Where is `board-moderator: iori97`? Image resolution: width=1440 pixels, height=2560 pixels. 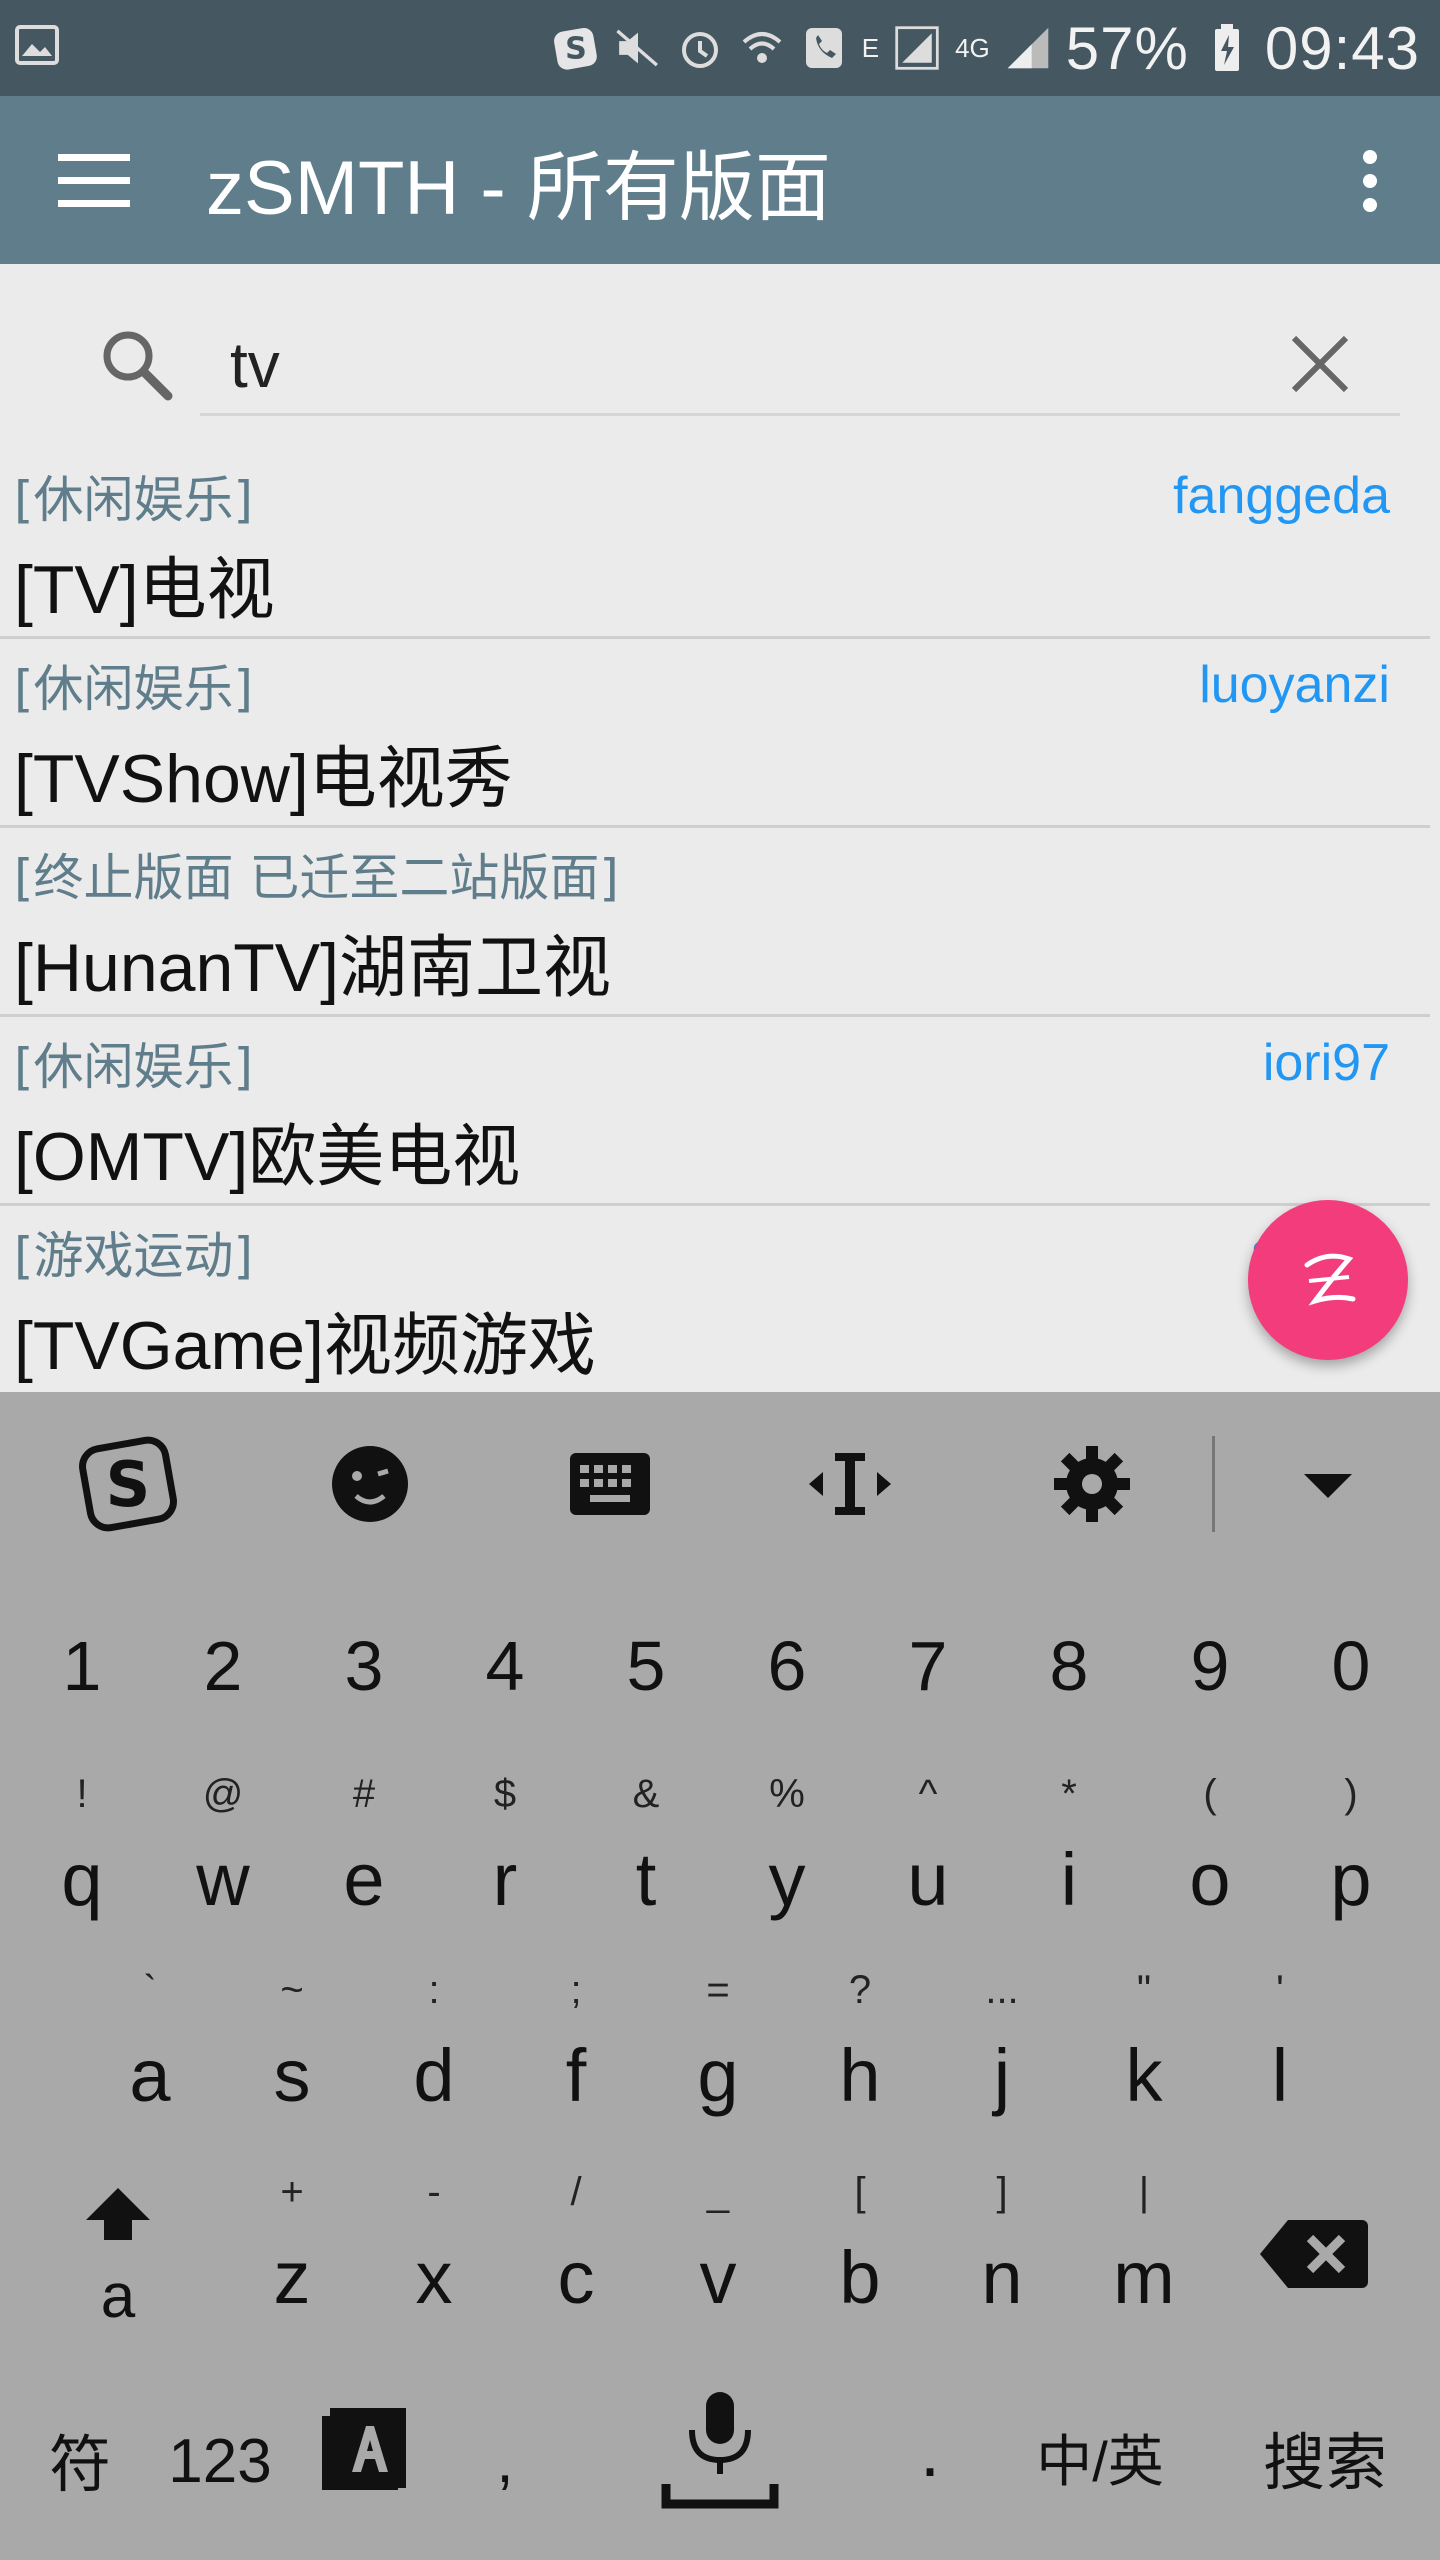
board-moderator: iori97 is located at coordinates (1326, 1063).